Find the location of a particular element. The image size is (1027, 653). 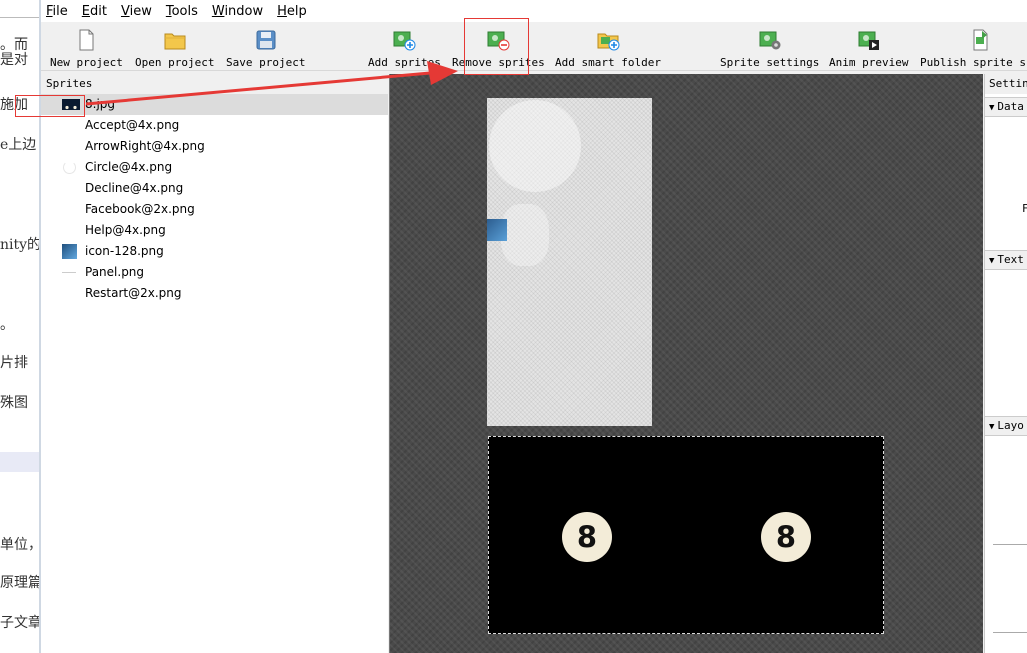

anim-preview-label: Anim preview is located at coordinates (869, 62).